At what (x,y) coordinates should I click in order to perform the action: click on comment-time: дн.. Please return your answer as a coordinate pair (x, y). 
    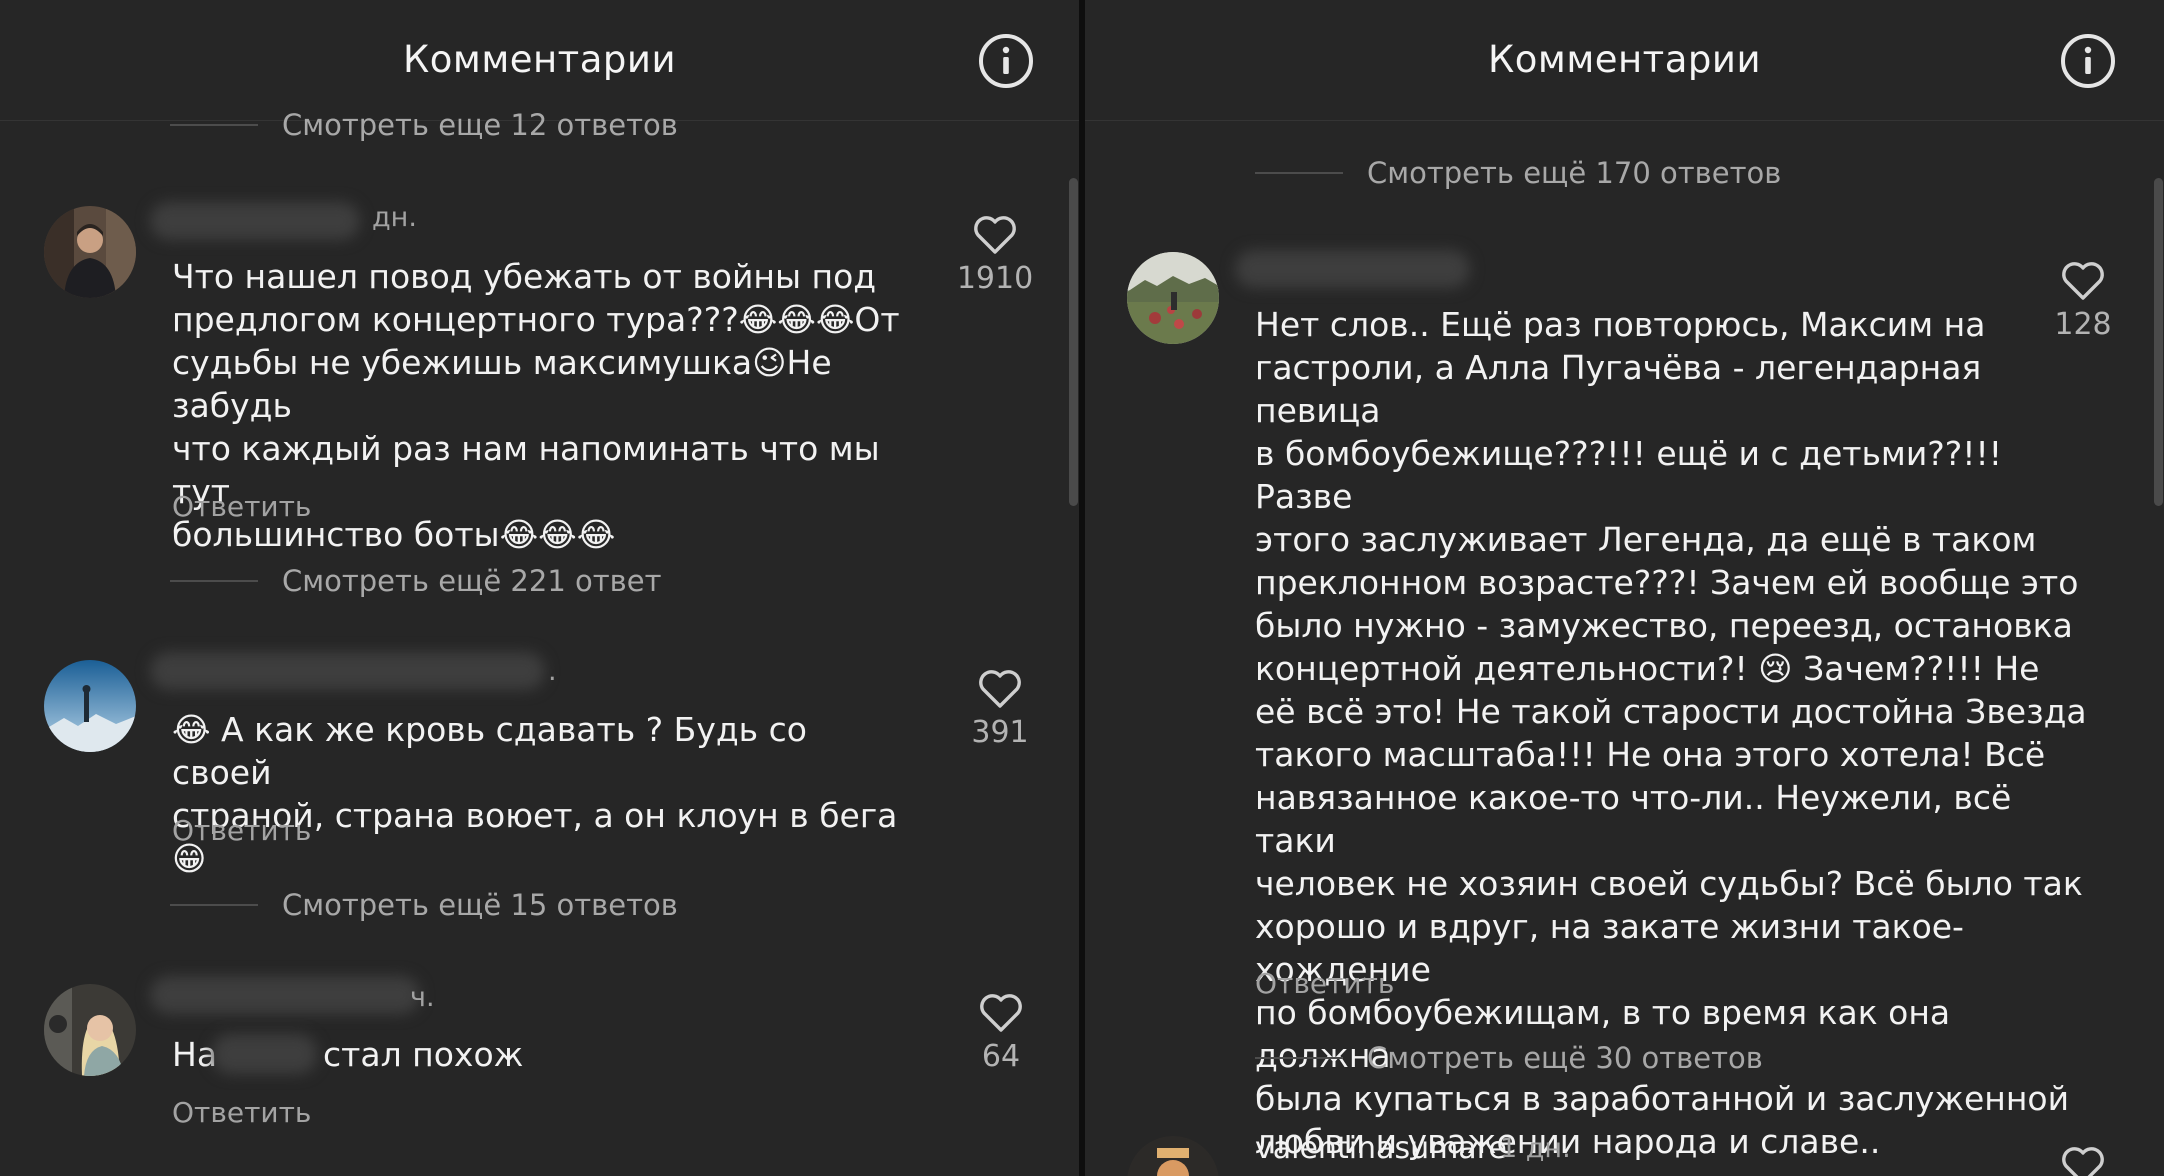
    Looking at the image, I should click on (394, 217).